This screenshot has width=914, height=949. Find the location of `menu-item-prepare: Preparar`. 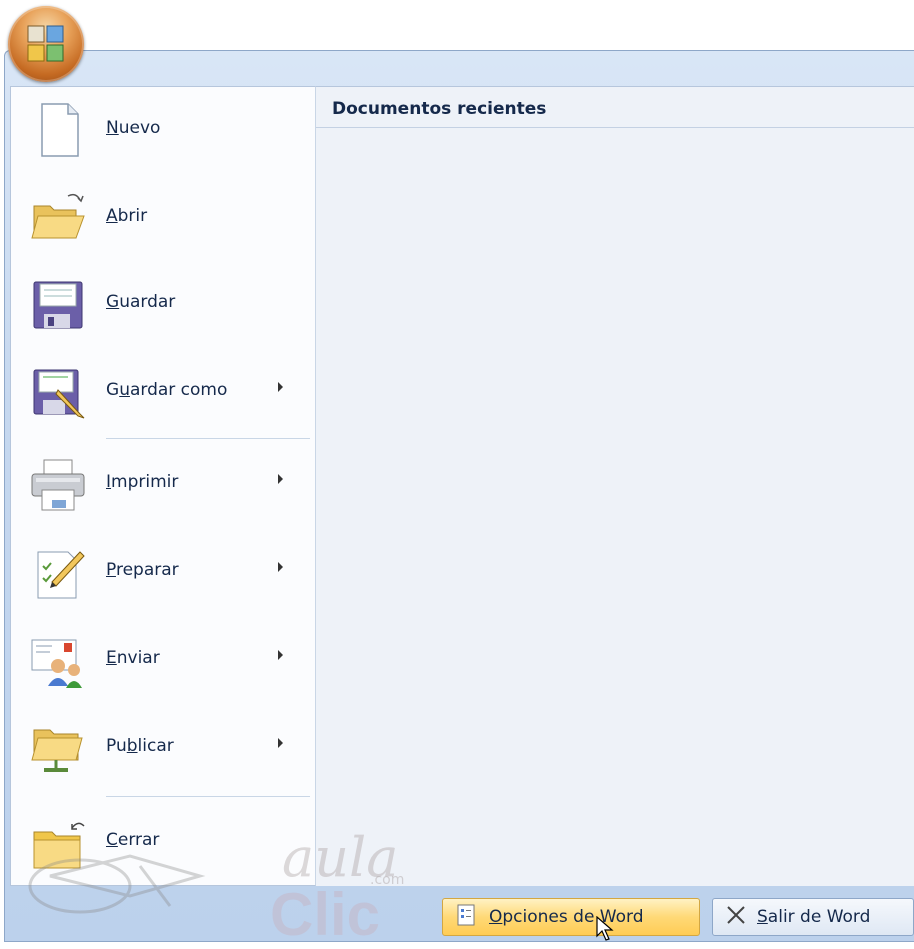

menu-item-prepare: Preparar is located at coordinates (158, 573).